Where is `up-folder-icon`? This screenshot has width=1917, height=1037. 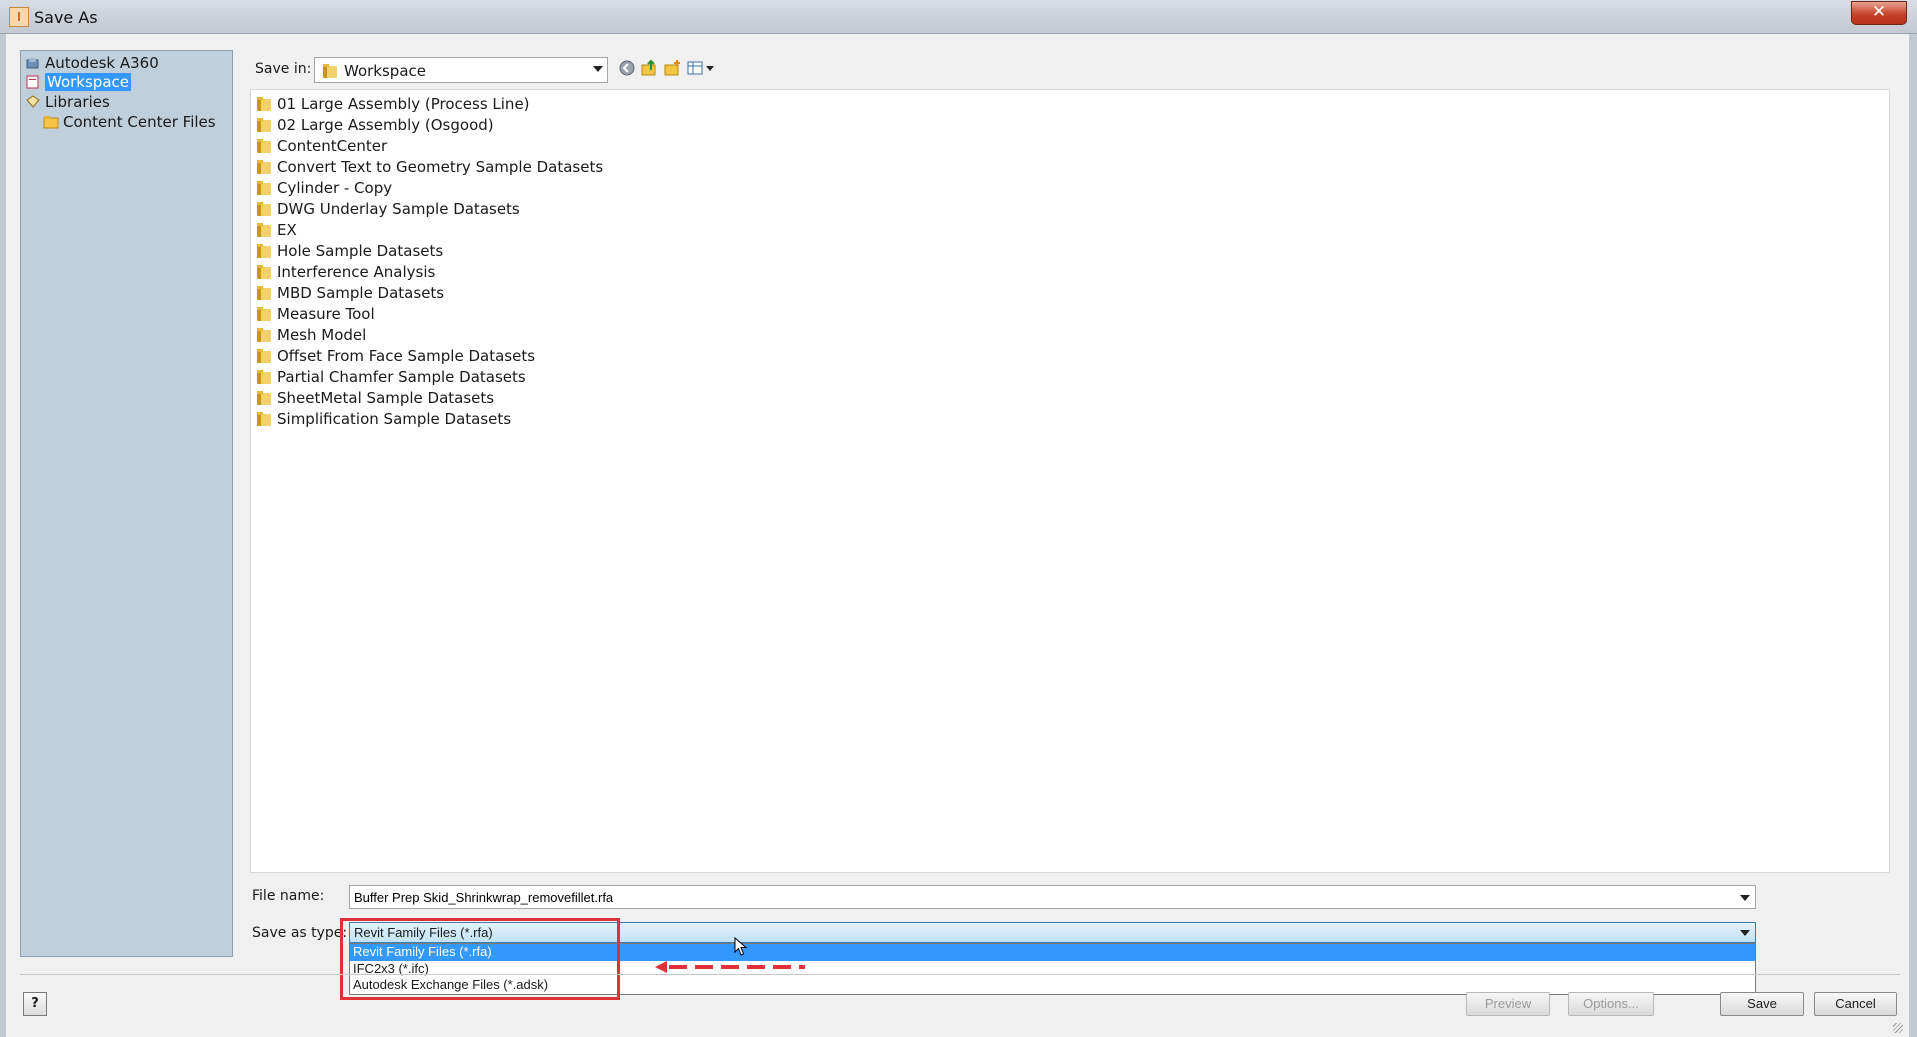
up-folder-icon is located at coordinates (649, 68).